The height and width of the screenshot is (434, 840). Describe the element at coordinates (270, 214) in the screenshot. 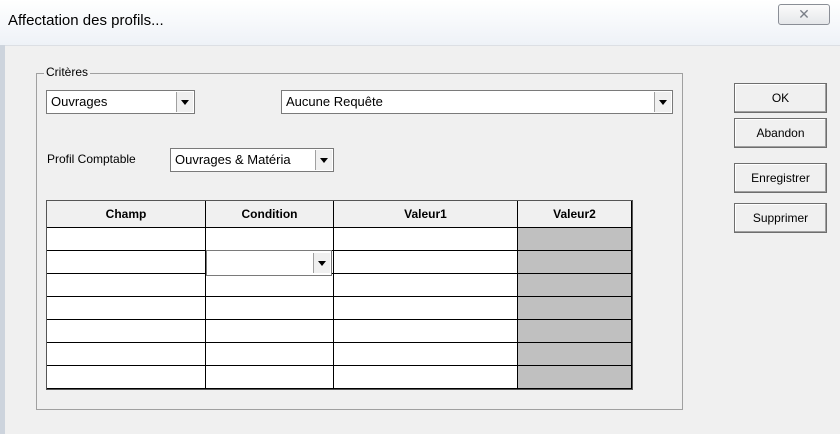

I see `column-header-condition: Condition` at that location.